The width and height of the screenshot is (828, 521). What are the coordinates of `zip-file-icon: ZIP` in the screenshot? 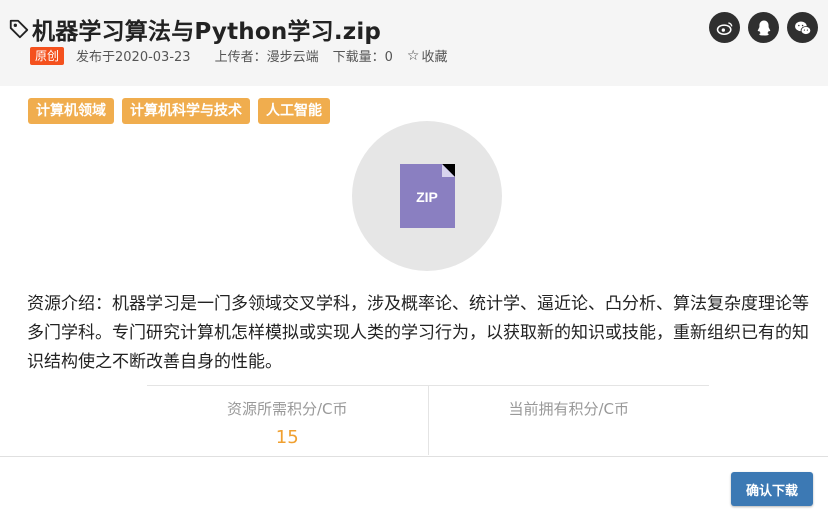 It's located at (427, 196).